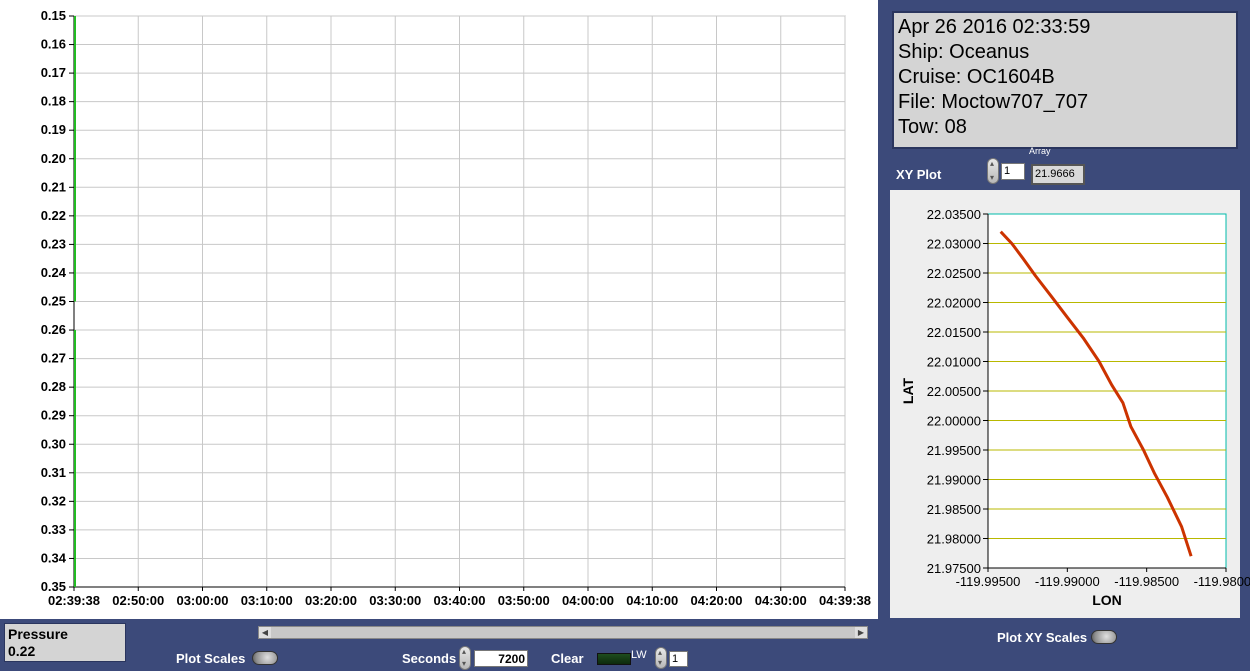 The height and width of the screenshot is (671, 1250). I want to click on lw-spinner, so click(661, 658).